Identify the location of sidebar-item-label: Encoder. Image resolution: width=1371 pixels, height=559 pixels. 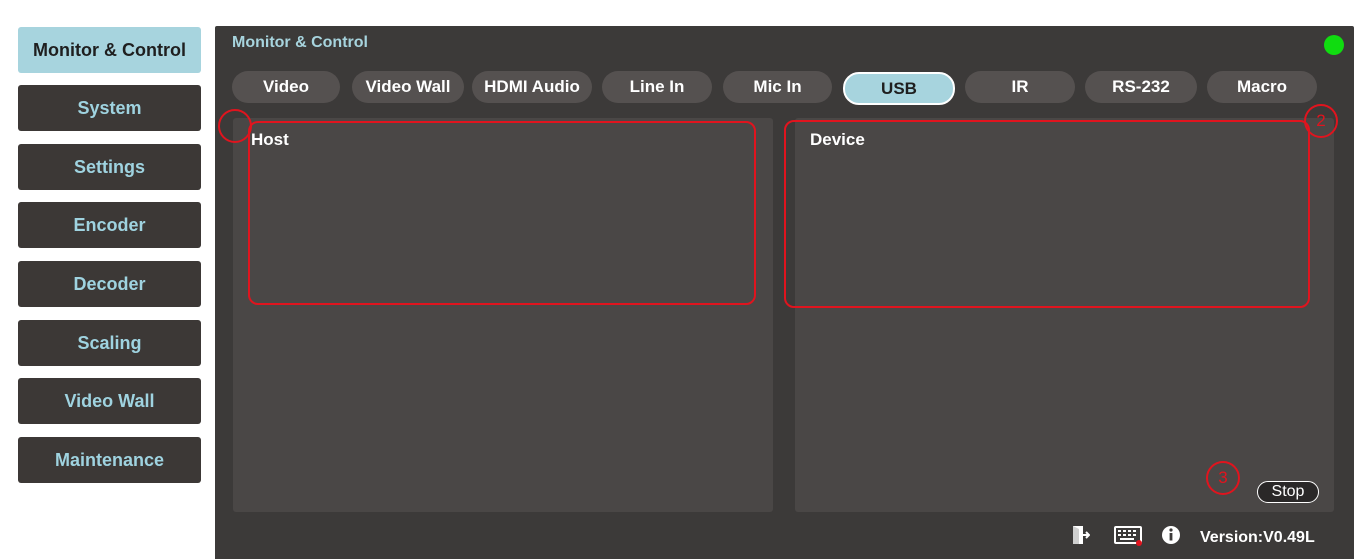
(109, 224).